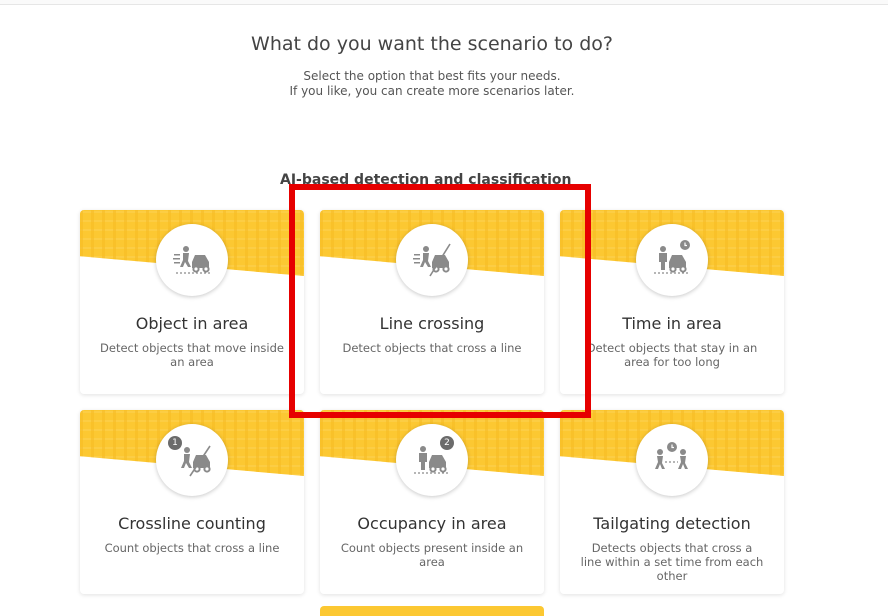  What do you see at coordinates (672, 323) in the screenshot?
I see `card-title: Time in area` at bounding box center [672, 323].